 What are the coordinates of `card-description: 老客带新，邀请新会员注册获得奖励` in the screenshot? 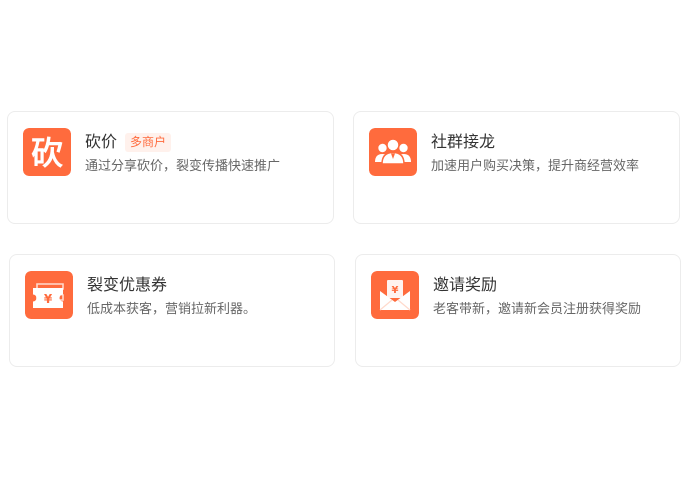 It's located at (537, 309).